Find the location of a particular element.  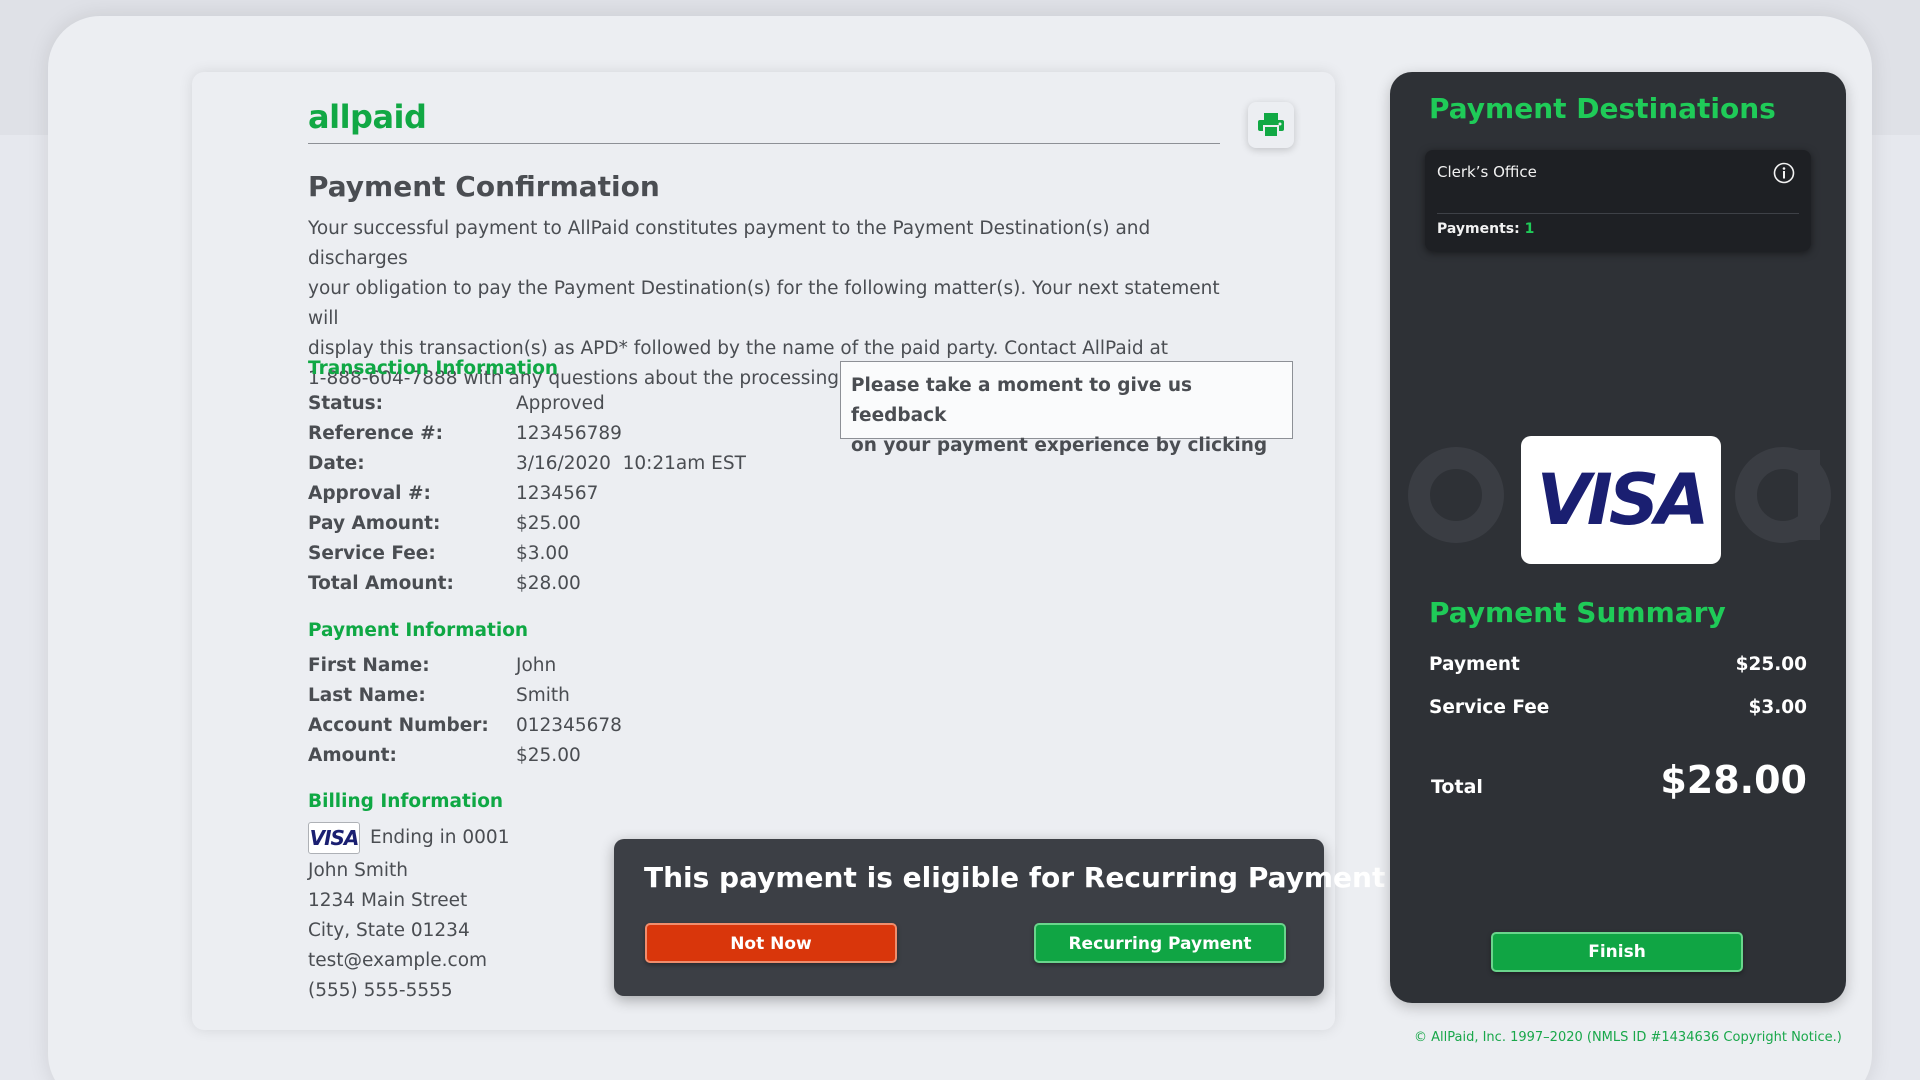

row-label: Reference #: is located at coordinates (376, 433).